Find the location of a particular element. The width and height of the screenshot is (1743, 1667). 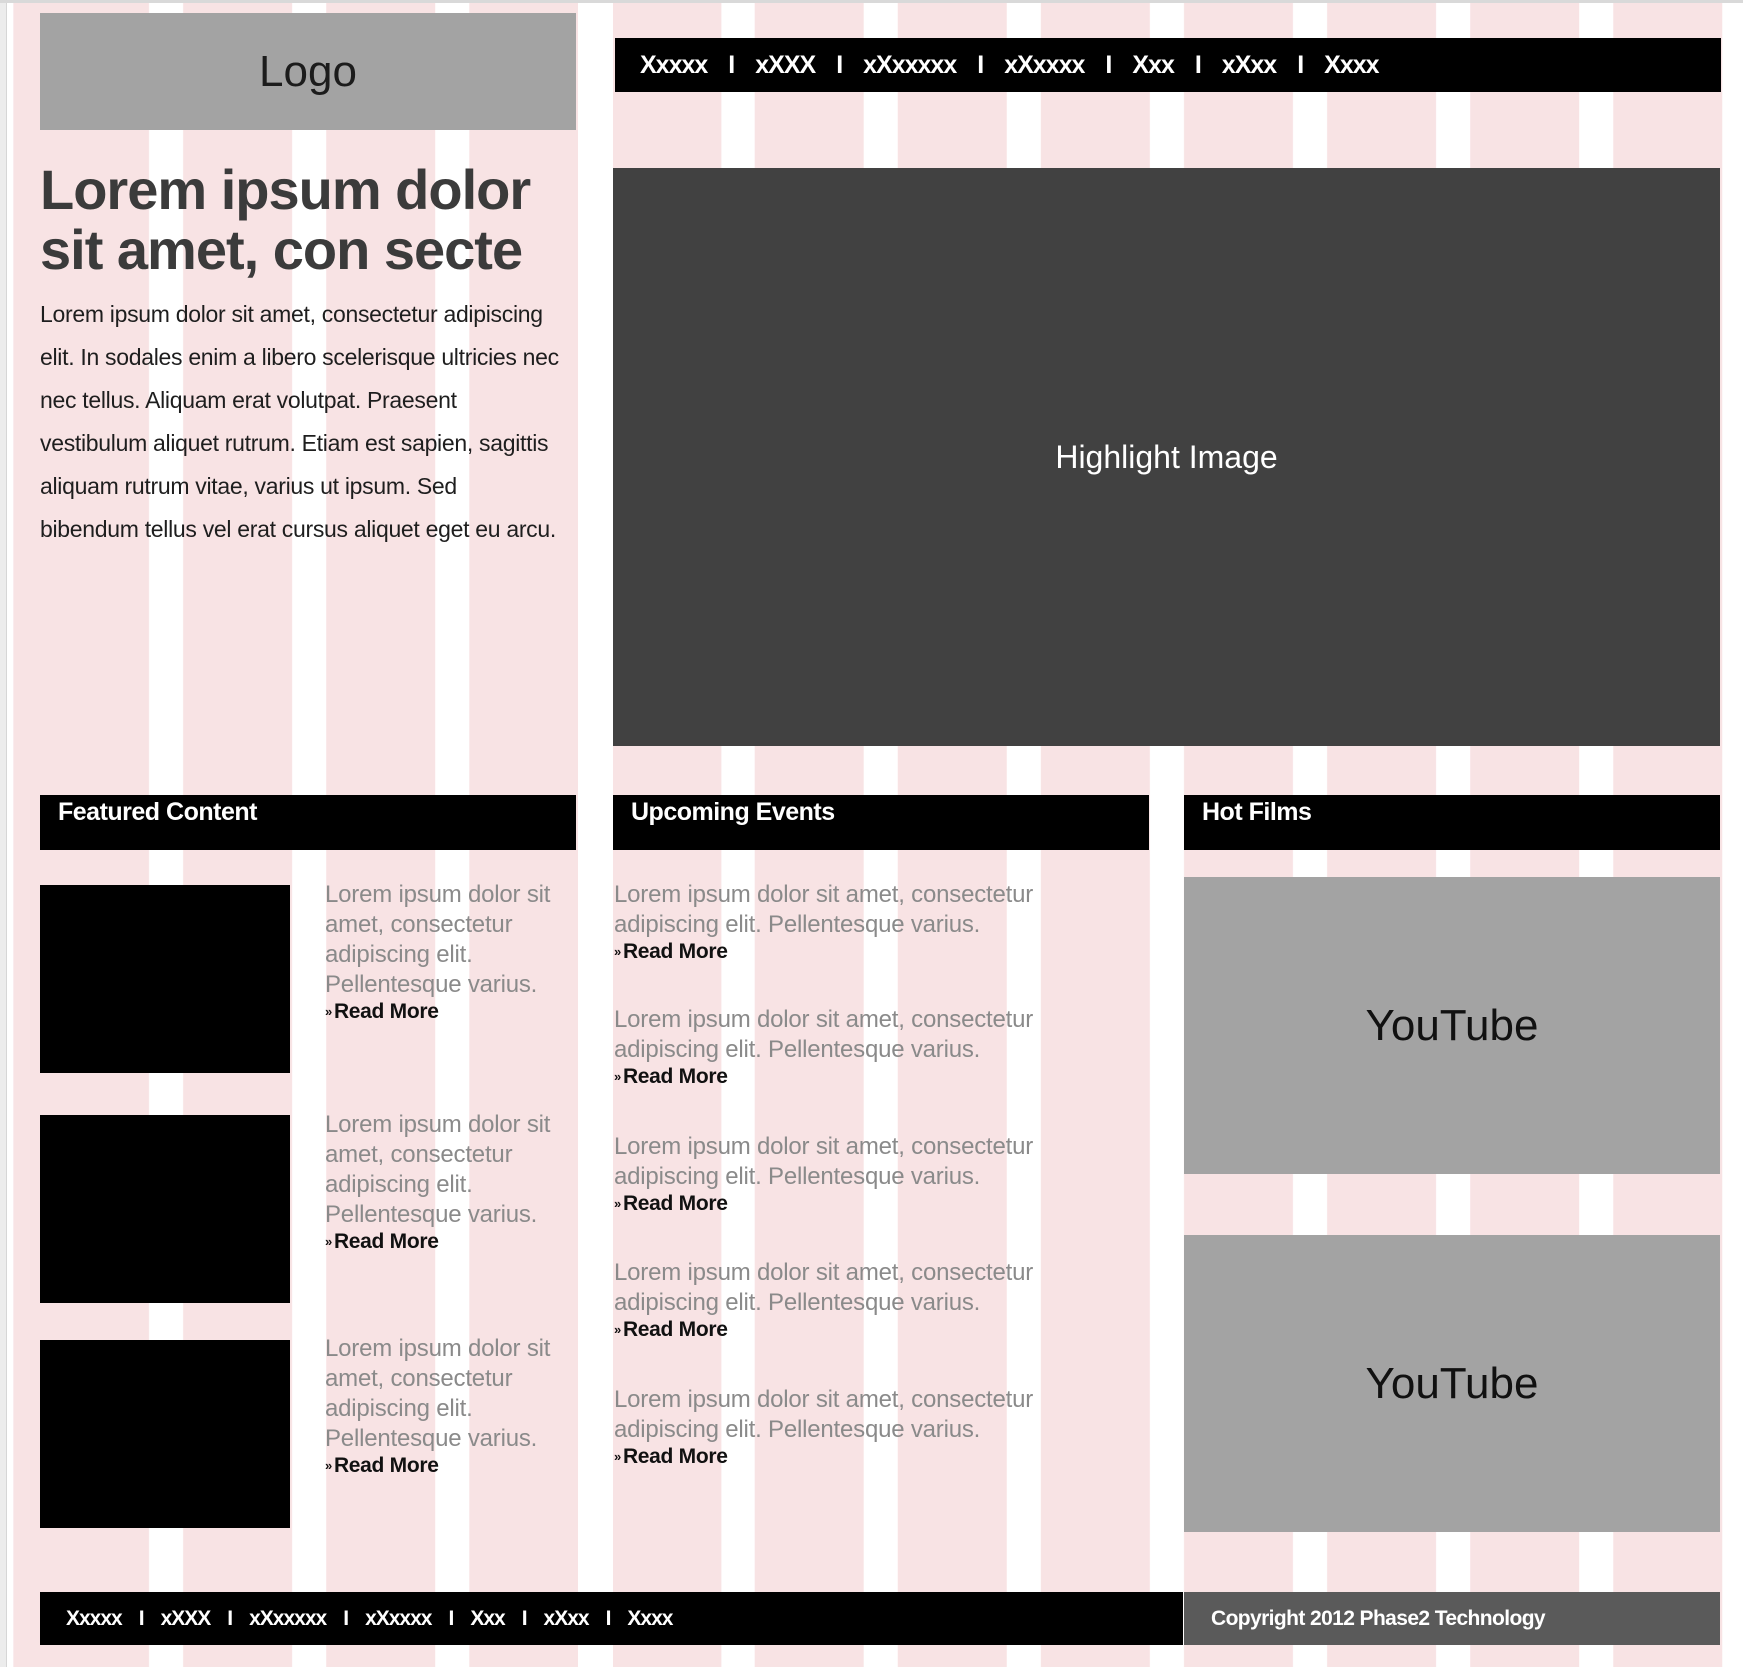

section-title: Hot Films is located at coordinates (1257, 812).